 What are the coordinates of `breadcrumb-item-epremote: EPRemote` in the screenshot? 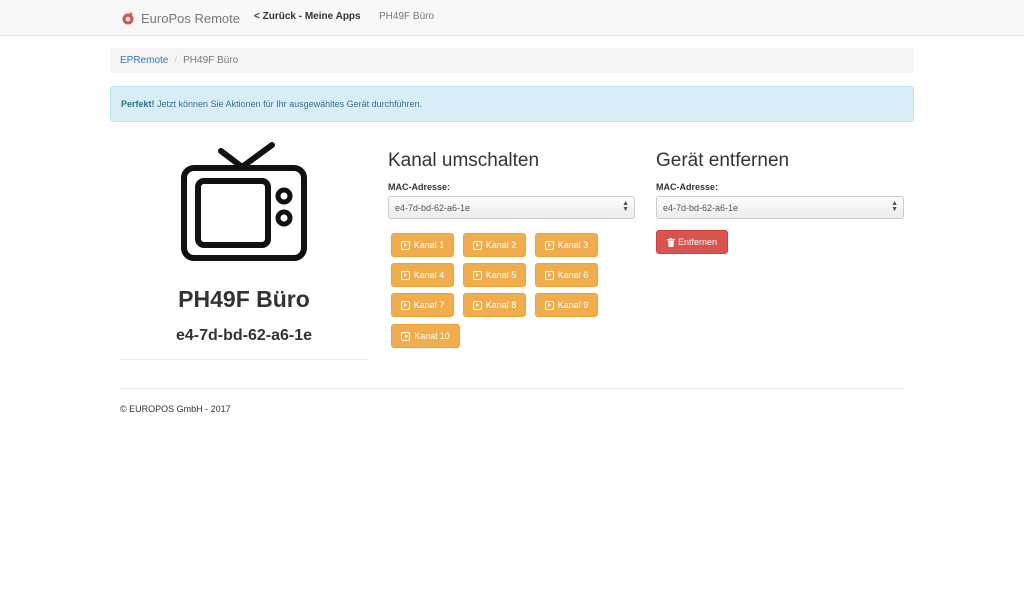 It's located at (144, 60).